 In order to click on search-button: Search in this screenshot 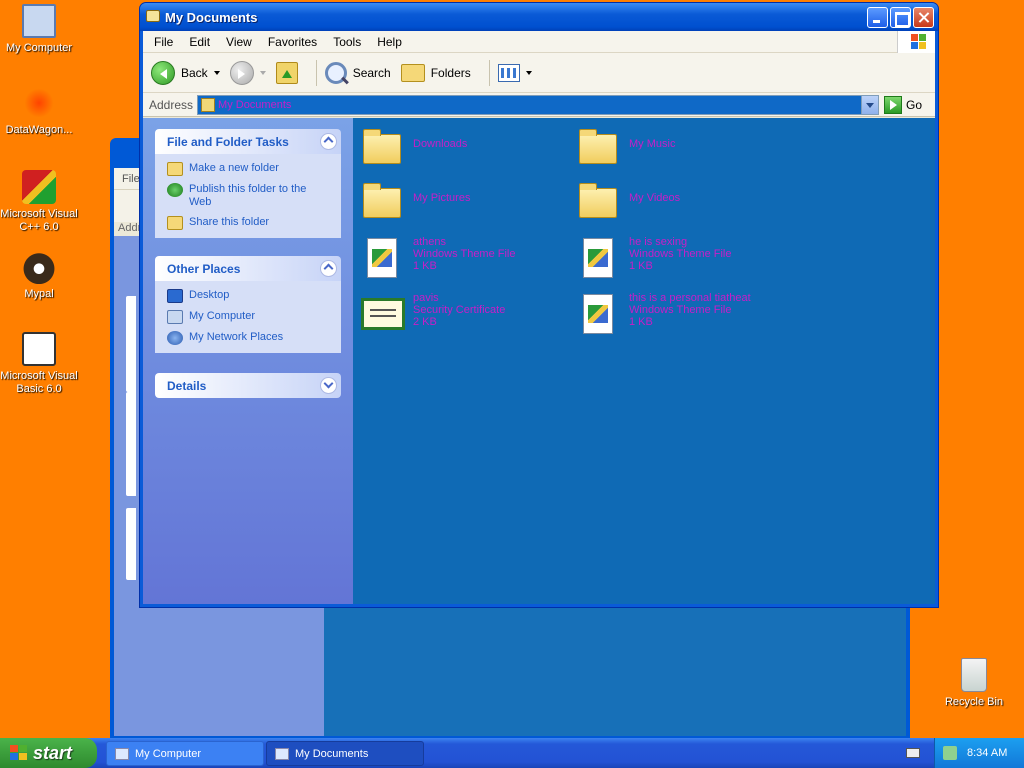, I will do `click(357, 72)`.